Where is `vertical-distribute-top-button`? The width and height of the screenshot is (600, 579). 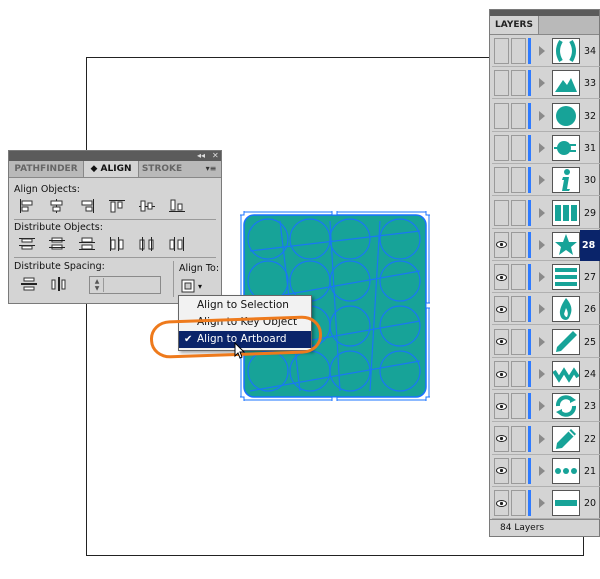 vertical-distribute-top-button is located at coordinates (27, 244).